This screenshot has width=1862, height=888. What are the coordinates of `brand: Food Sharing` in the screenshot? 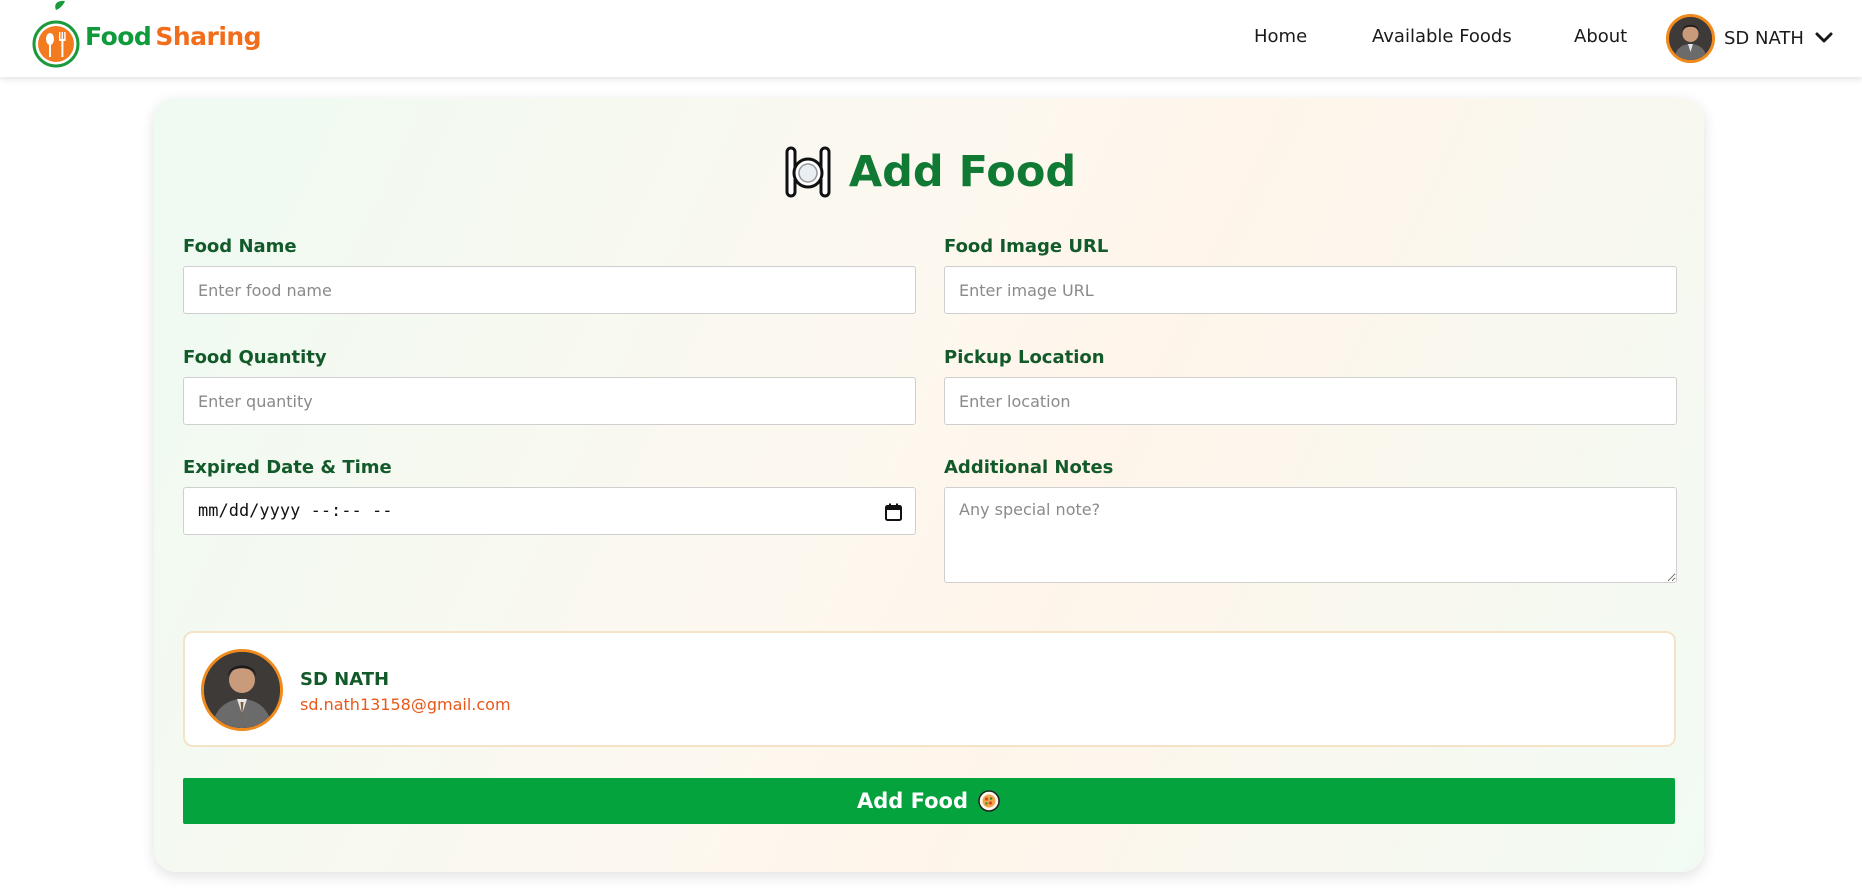 It's located at (146, 34).